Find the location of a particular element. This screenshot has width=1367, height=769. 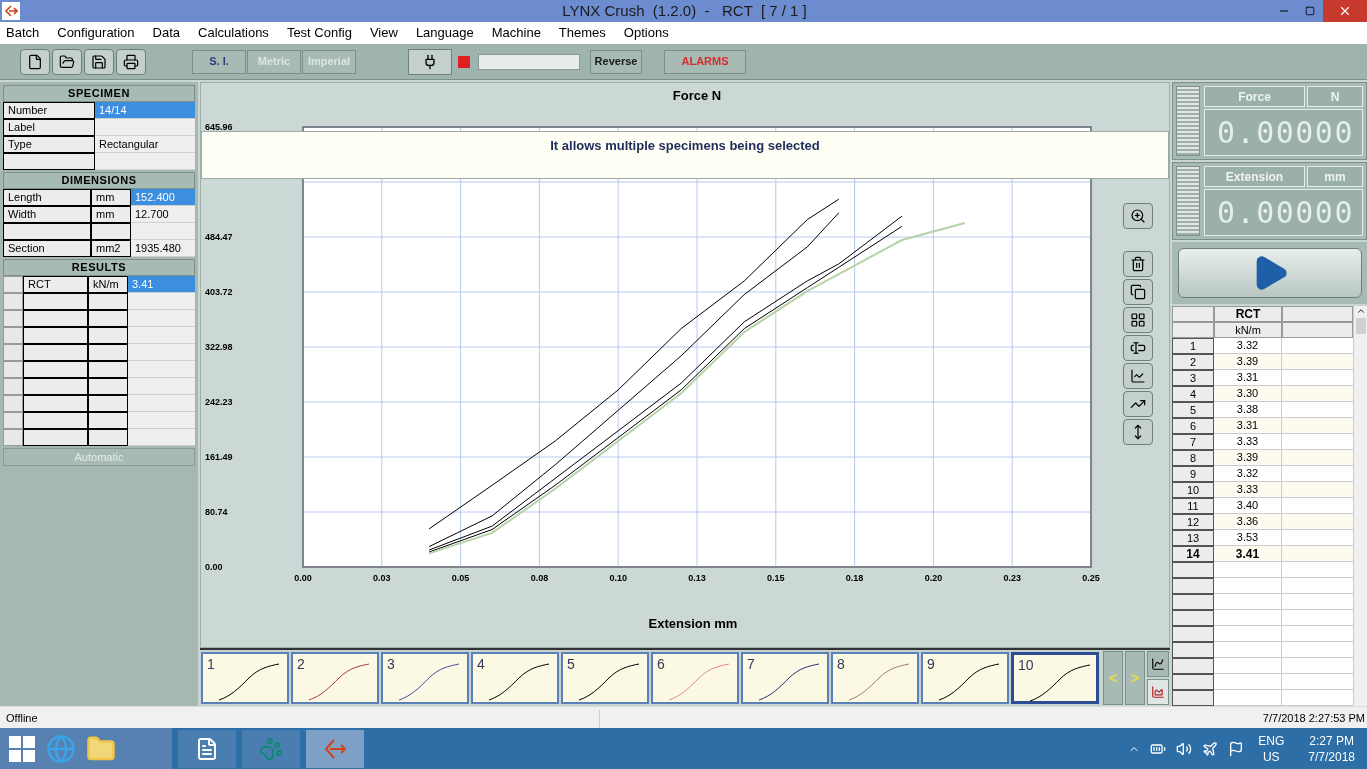

y-tick-label: 161.49 is located at coordinates (219, 457).